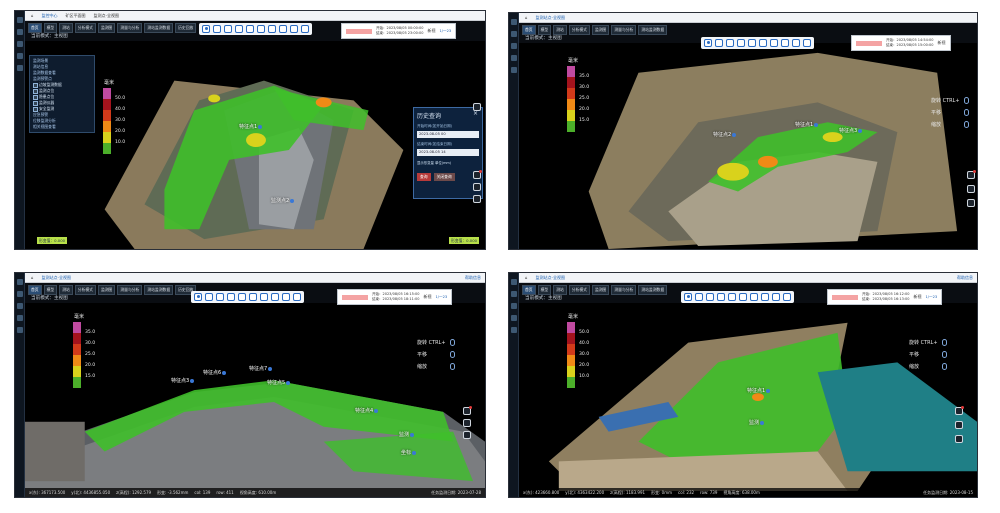 Image resolution: width=1000 pixels, height=513 pixels. Describe the element at coordinates (215, 372) in the screenshot. I see `feature-marker: 特征点6` at that location.